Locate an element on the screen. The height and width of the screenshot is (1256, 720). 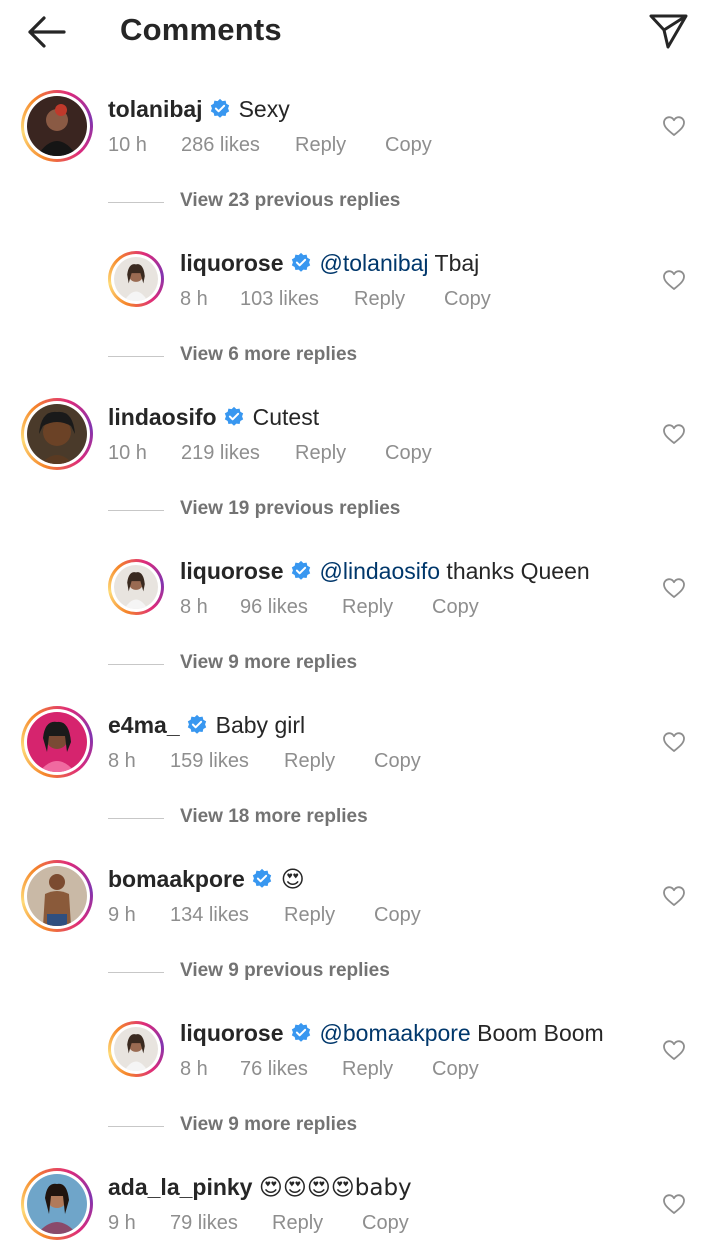
comment-time: 8 h is located at coordinates (122, 761).